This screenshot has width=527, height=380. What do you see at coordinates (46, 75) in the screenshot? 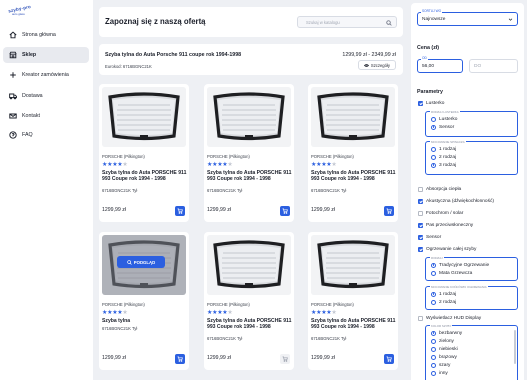
I see `sidebar-item-order-creator: Kreator zamówienia` at bounding box center [46, 75].